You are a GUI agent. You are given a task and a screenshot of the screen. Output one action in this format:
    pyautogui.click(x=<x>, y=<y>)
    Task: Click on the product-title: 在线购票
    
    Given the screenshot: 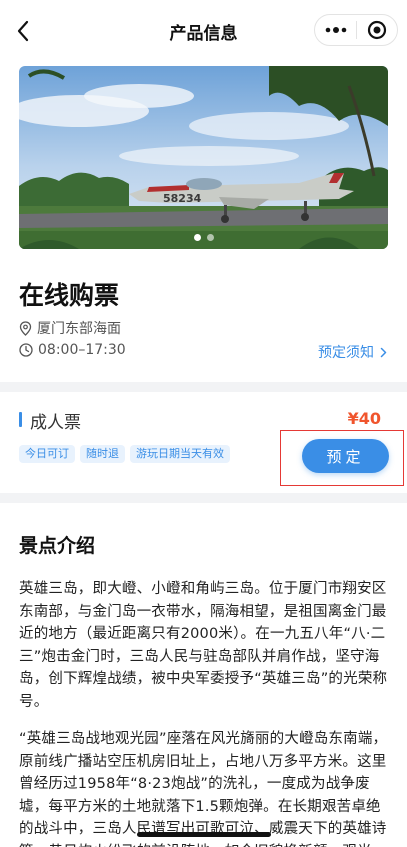 What is the action you would take?
    pyautogui.click(x=69, y=295)
    